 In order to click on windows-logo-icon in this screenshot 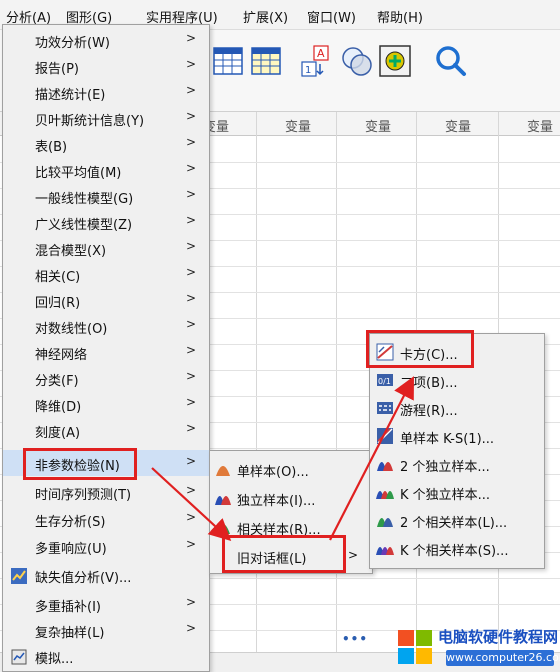, I will do `click(415, 647)`.